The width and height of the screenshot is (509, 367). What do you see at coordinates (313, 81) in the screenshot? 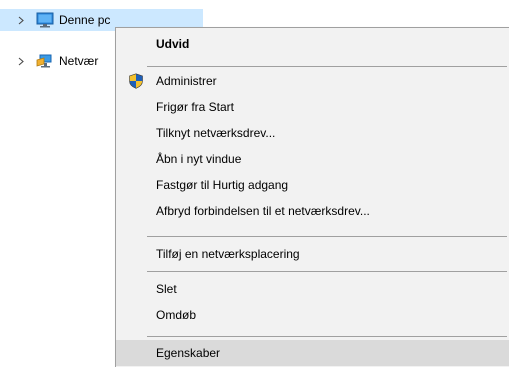
I see `menu-item-administrer: Administrer` at bounding box center [313, 81].